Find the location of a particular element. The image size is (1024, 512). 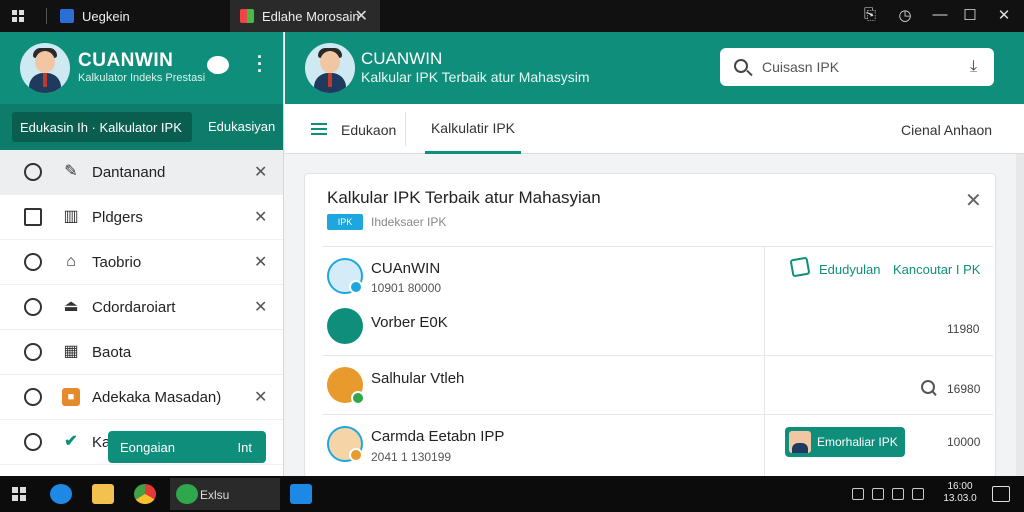

search-icon is located at coordinates (741, 66).